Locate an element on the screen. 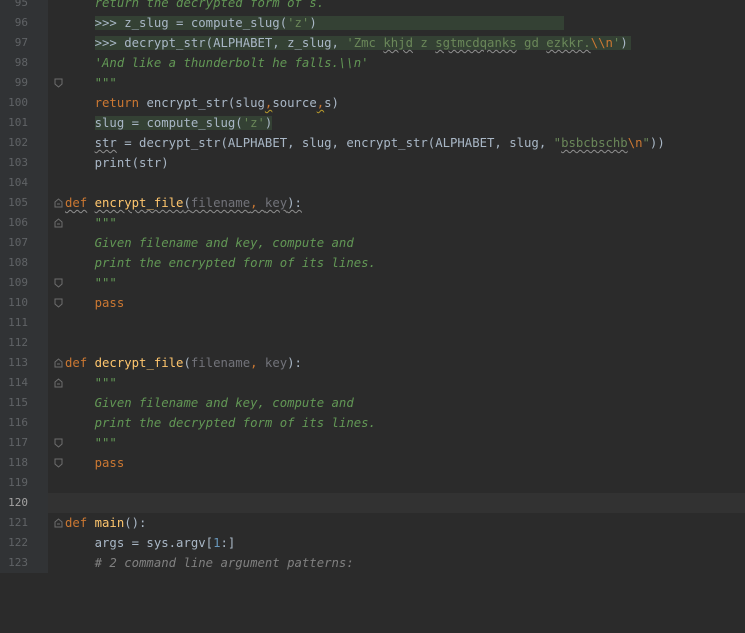 The image size is (745, 633). line-number: 109 is located at coordinates (24, 283).